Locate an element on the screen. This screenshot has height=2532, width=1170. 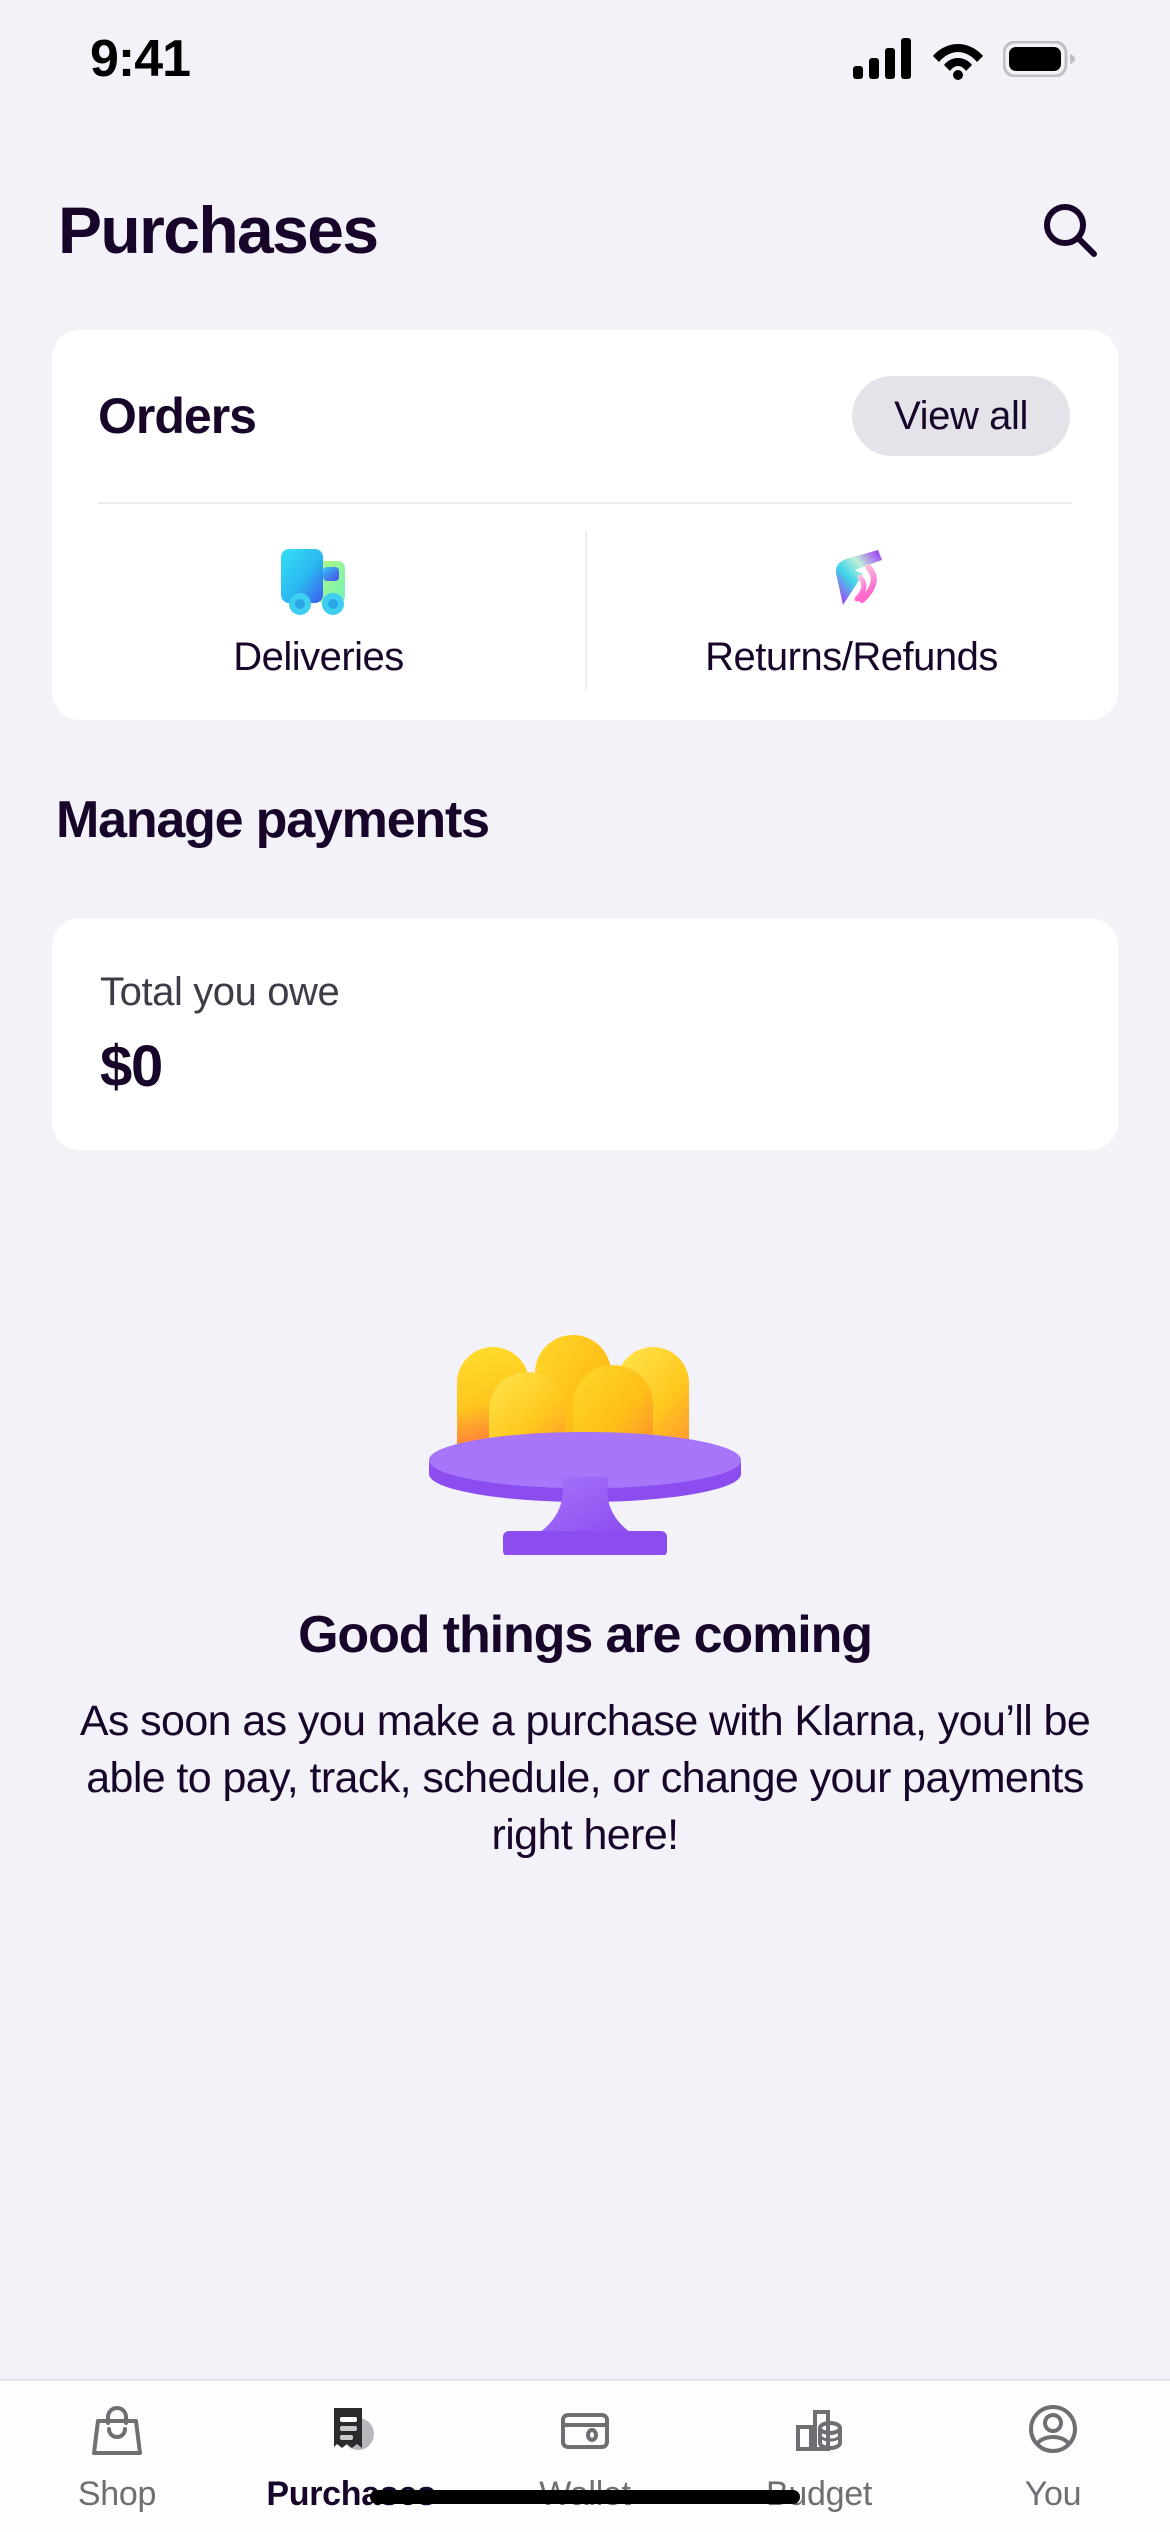
orders-tile-label: Deliveries is located at coordinates (318, 656).